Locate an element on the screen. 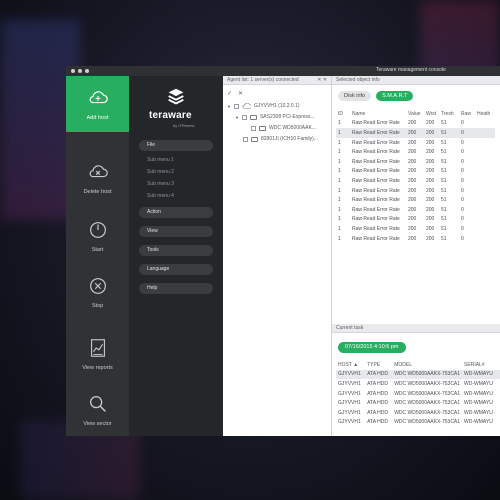  menu-language: Language is located at coordinates (176, 269).